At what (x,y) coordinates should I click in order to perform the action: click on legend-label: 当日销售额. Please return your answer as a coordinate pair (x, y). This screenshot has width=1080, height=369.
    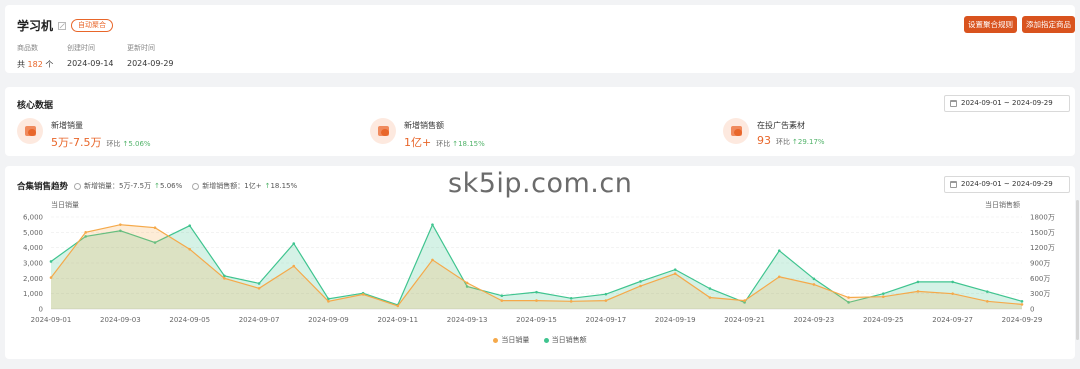
    Looking at the image, I should click on (569, 340).